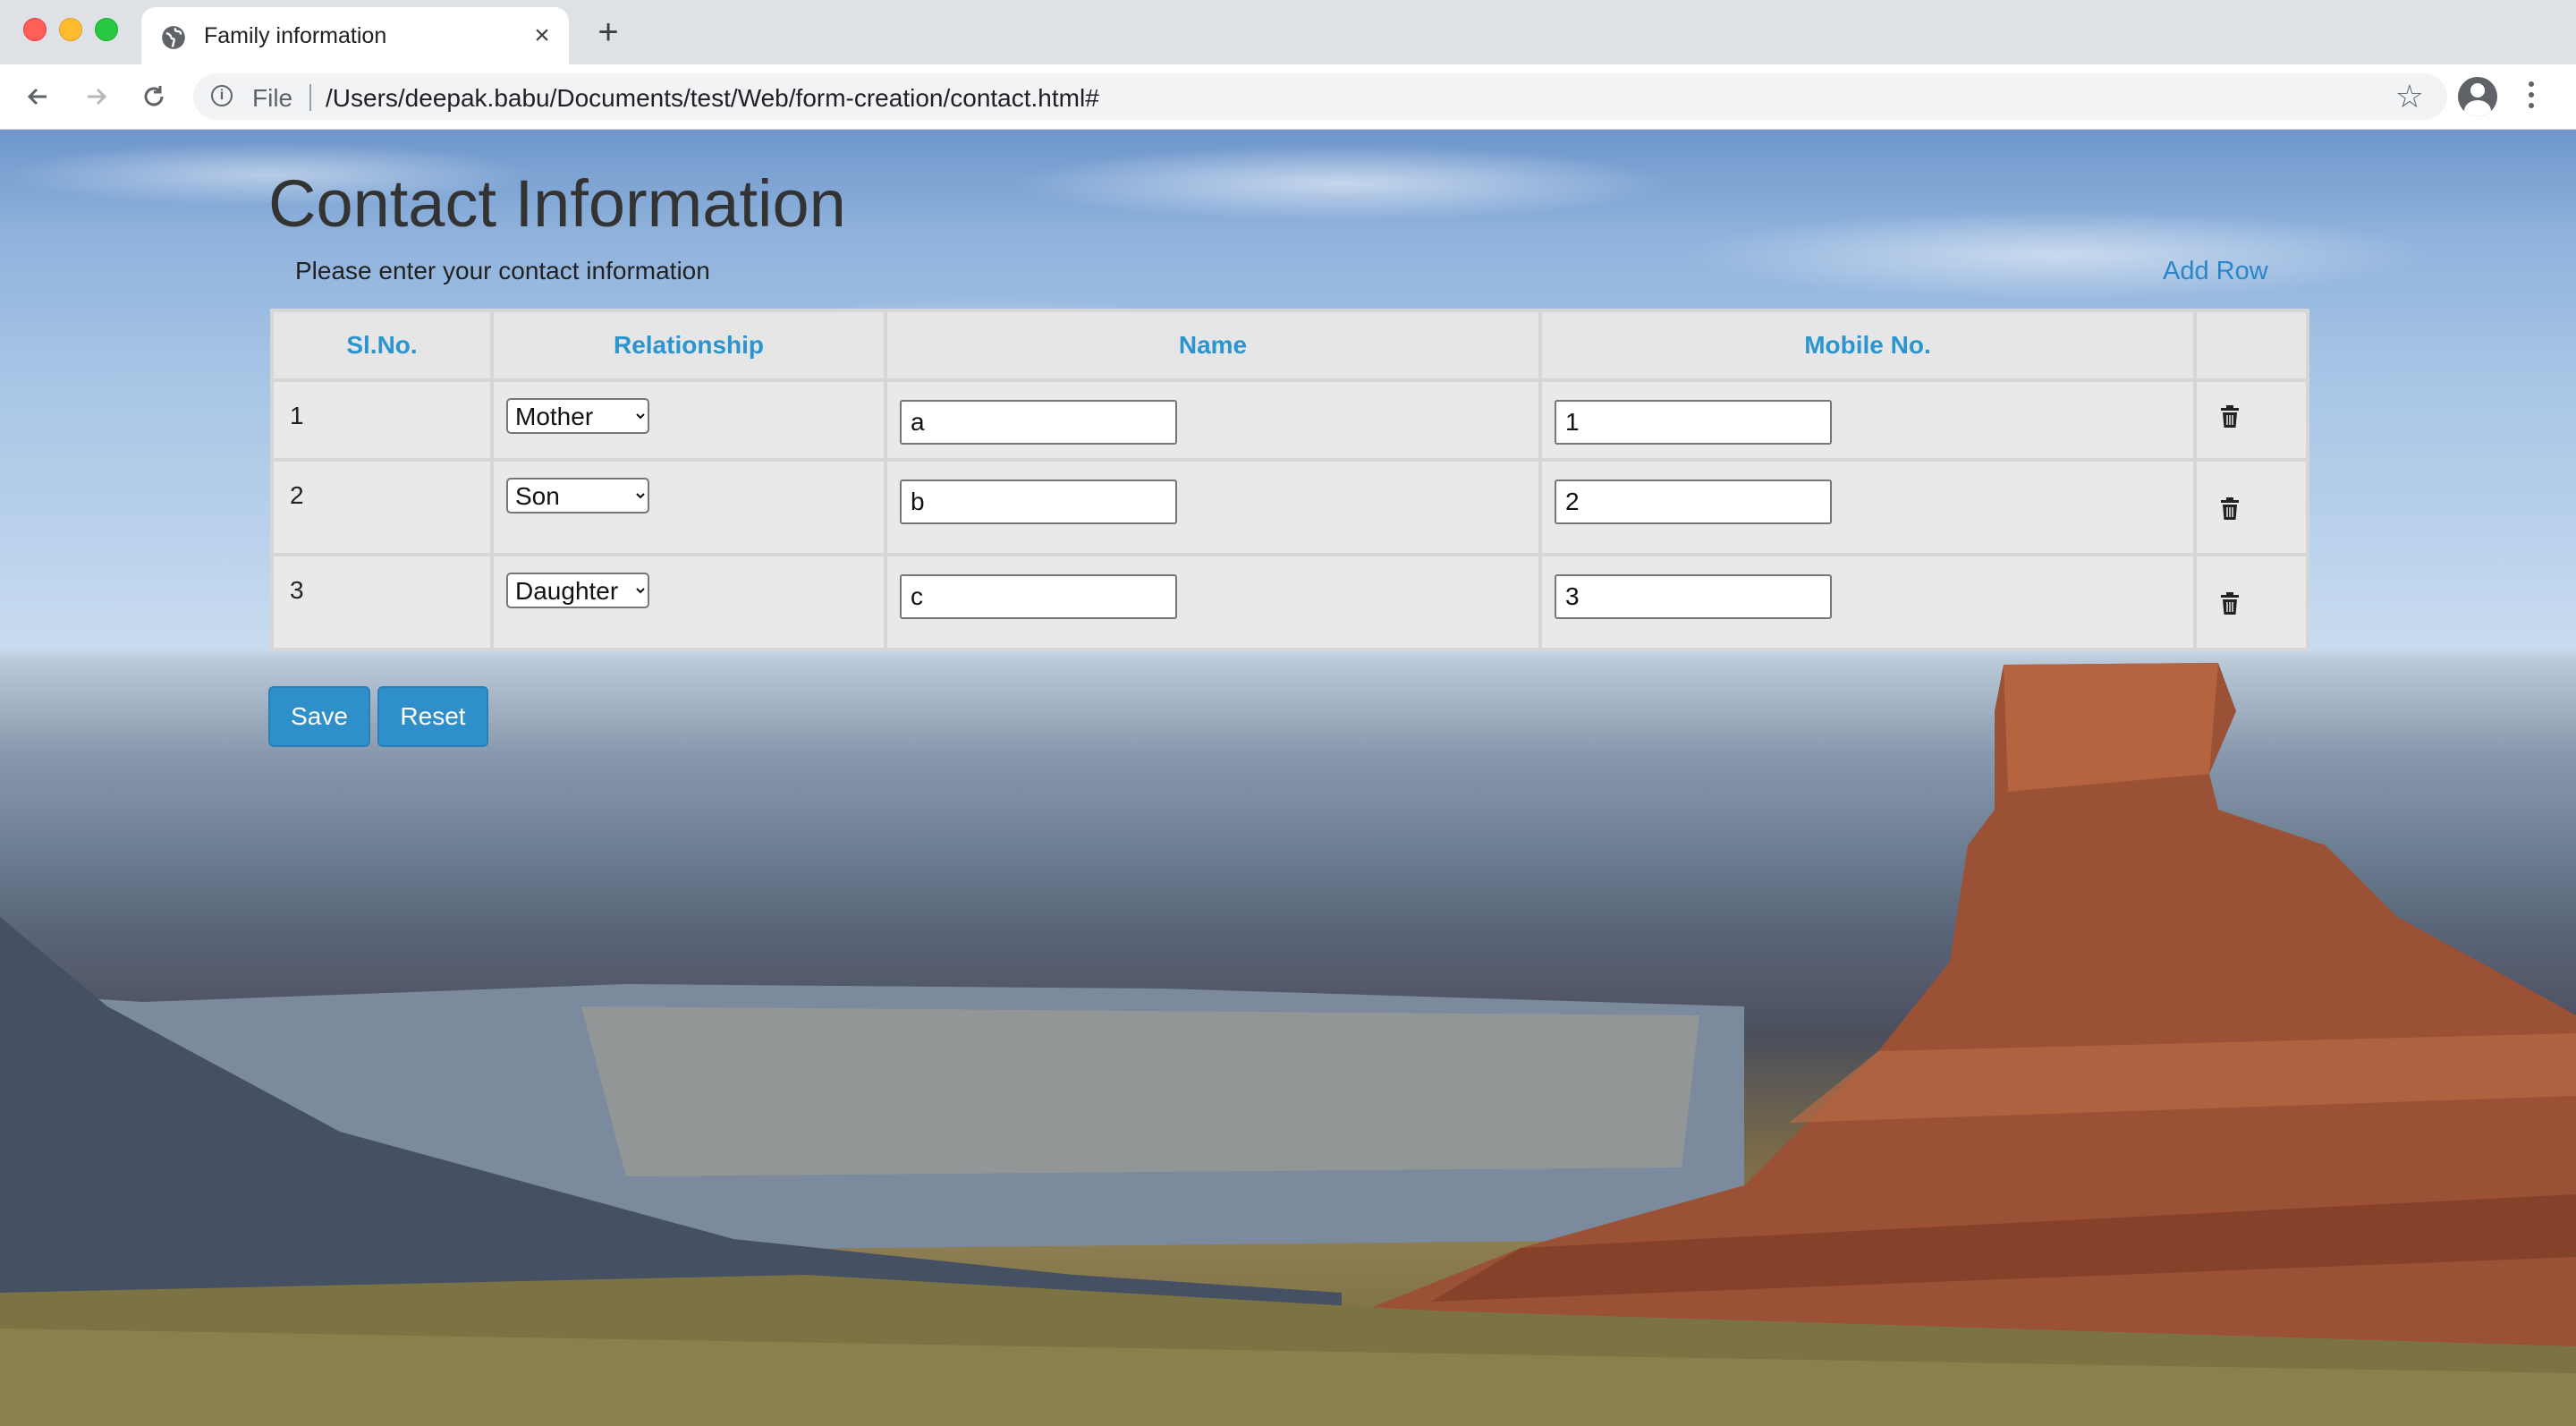 Image resolution: width=2576 pixels, height=1426 pixels. I want to click on relationship-cell: Mother, so click(688, 420).